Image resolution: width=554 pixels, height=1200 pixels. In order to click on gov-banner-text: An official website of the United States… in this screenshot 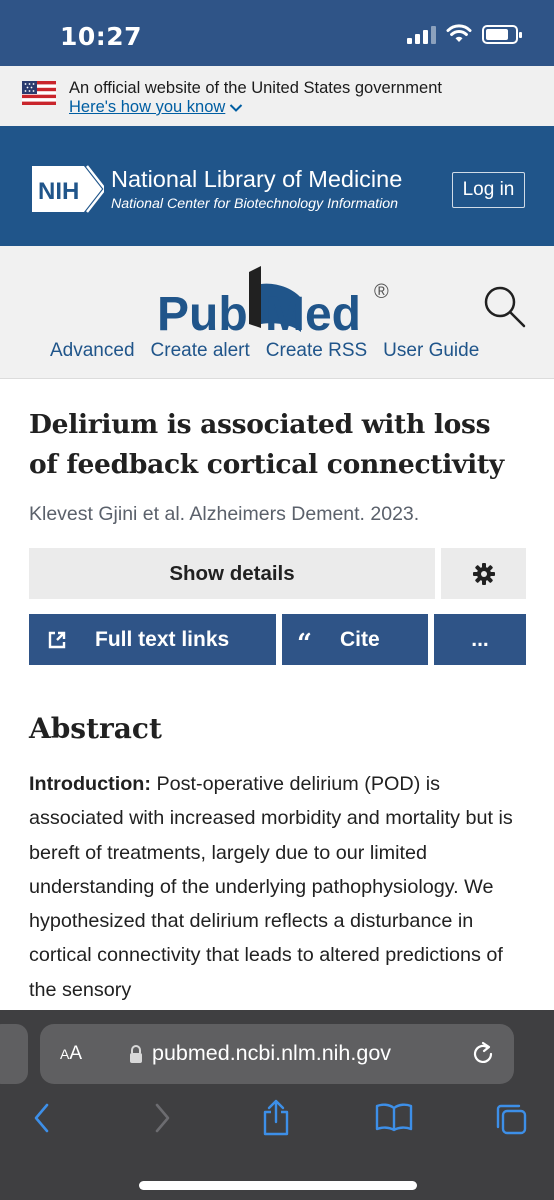, I will do `click(255, 88)`.